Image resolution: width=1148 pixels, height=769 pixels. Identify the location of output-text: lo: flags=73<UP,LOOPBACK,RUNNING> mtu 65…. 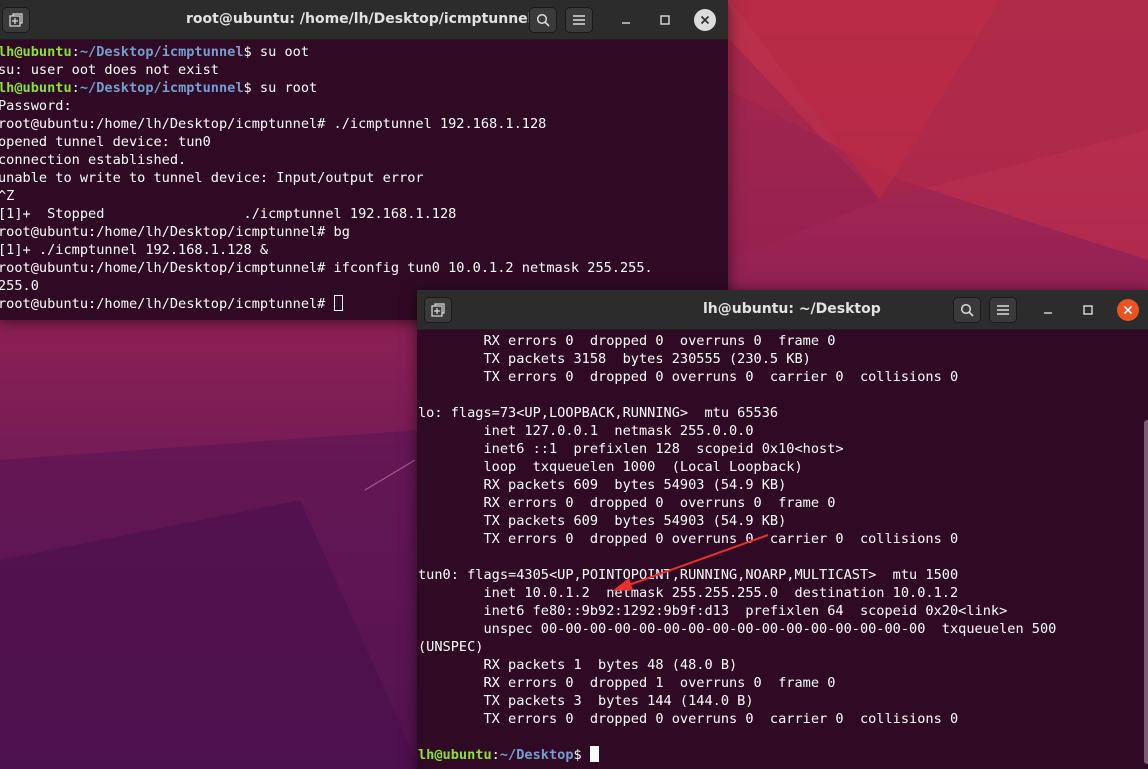
(598, 413).